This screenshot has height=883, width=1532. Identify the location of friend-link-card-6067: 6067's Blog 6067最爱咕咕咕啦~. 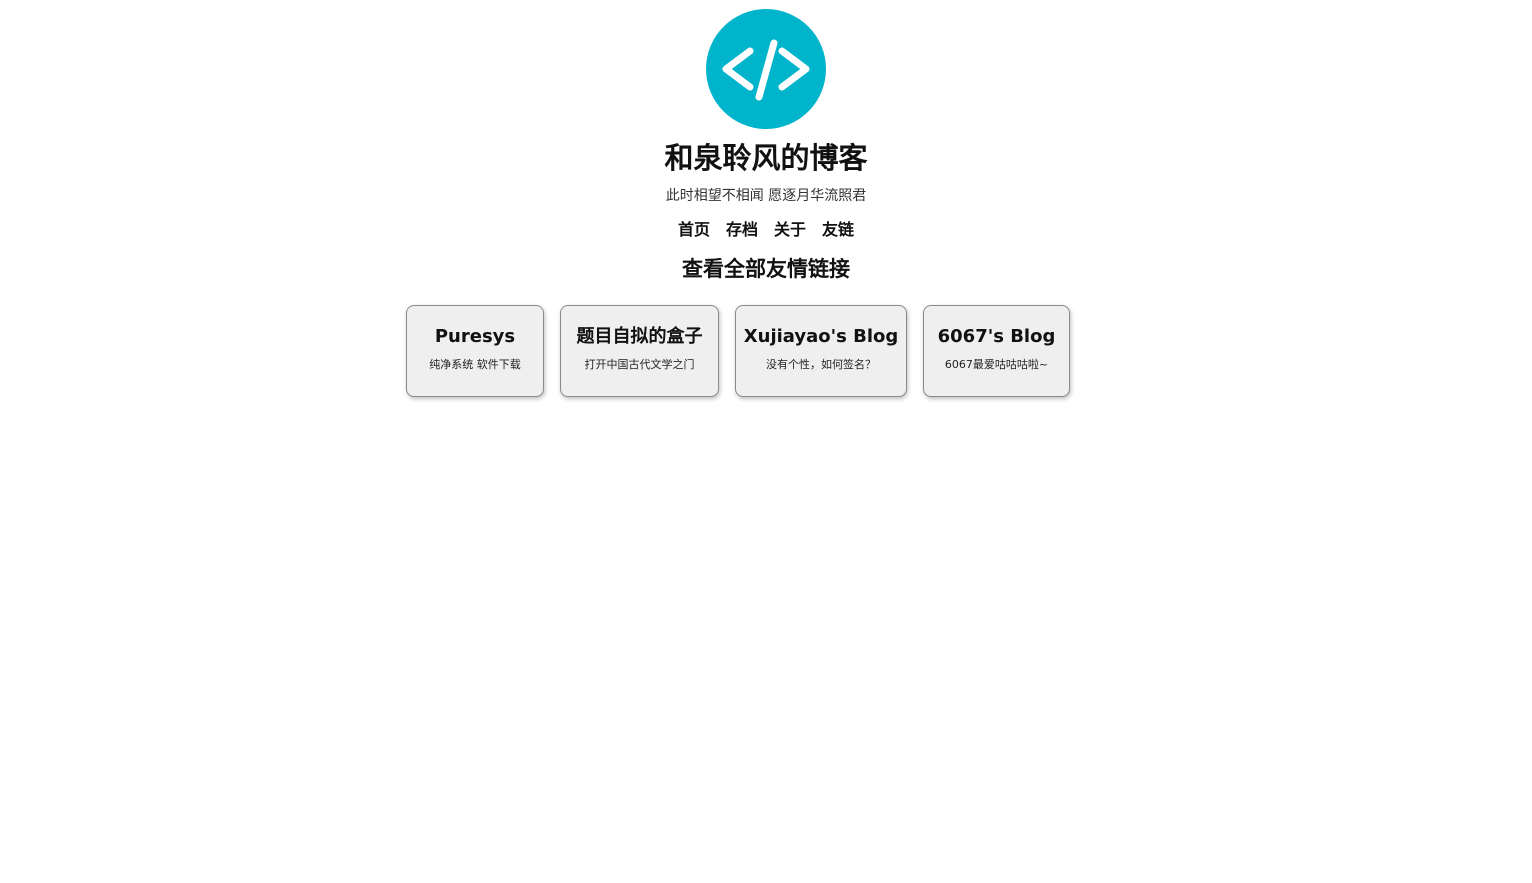
(996, 351).